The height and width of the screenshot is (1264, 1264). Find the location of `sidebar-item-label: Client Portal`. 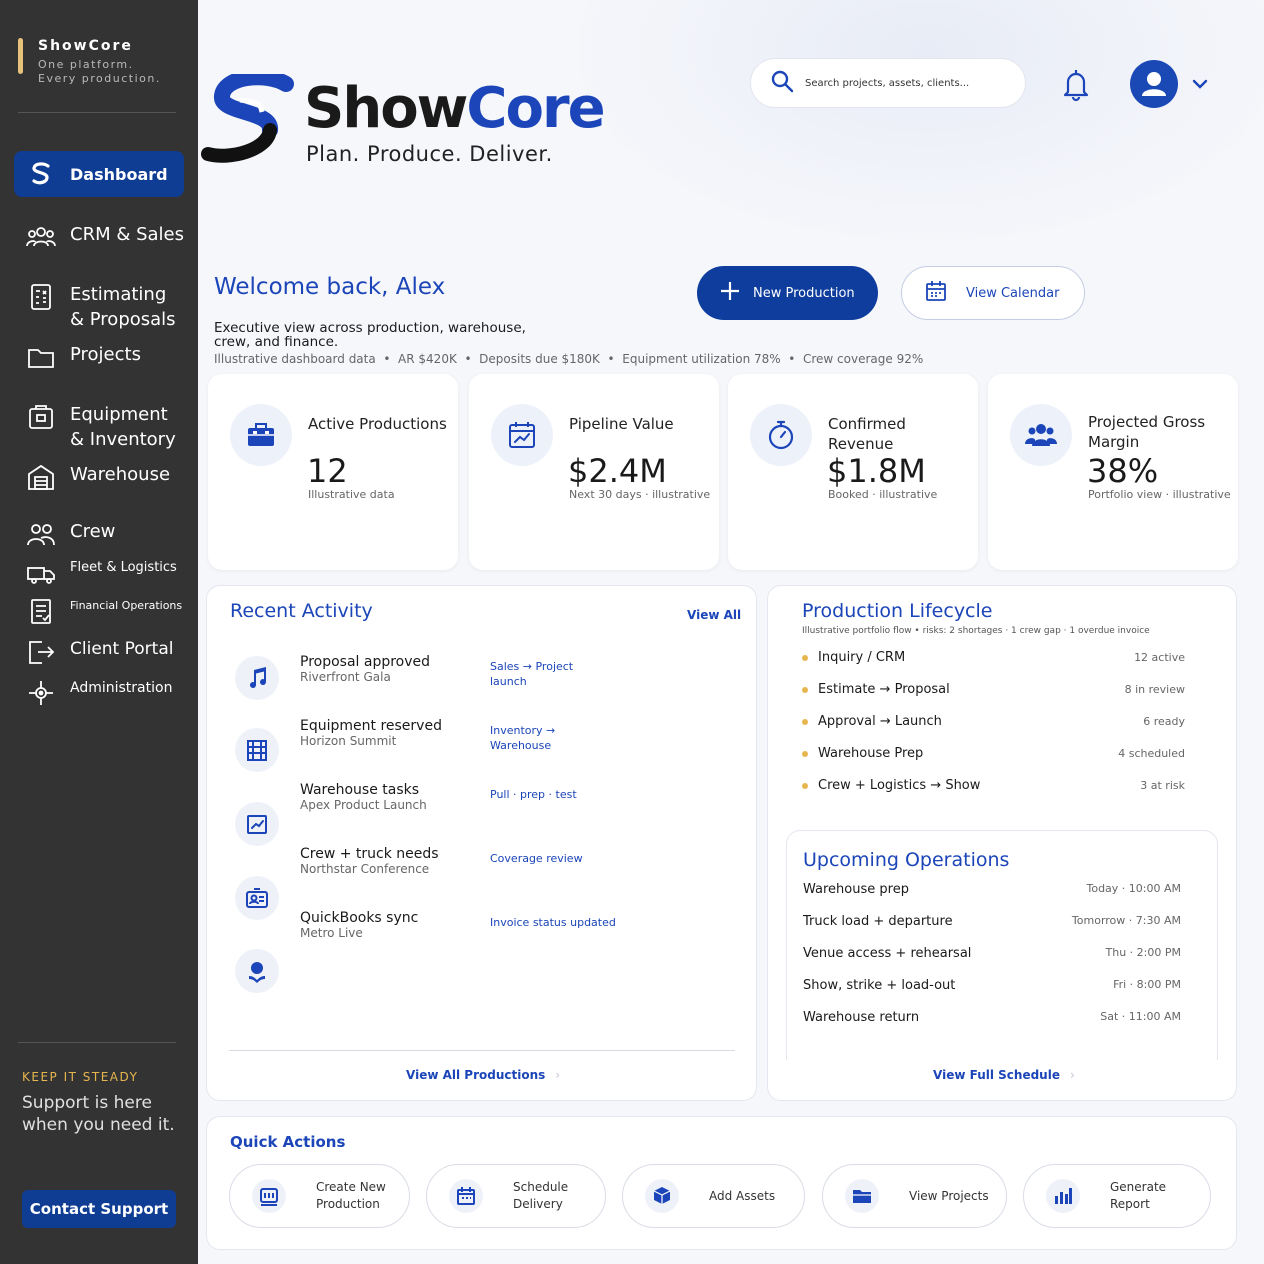

sidebar-item-label: Client Portal is located at coordinates (122, 649).